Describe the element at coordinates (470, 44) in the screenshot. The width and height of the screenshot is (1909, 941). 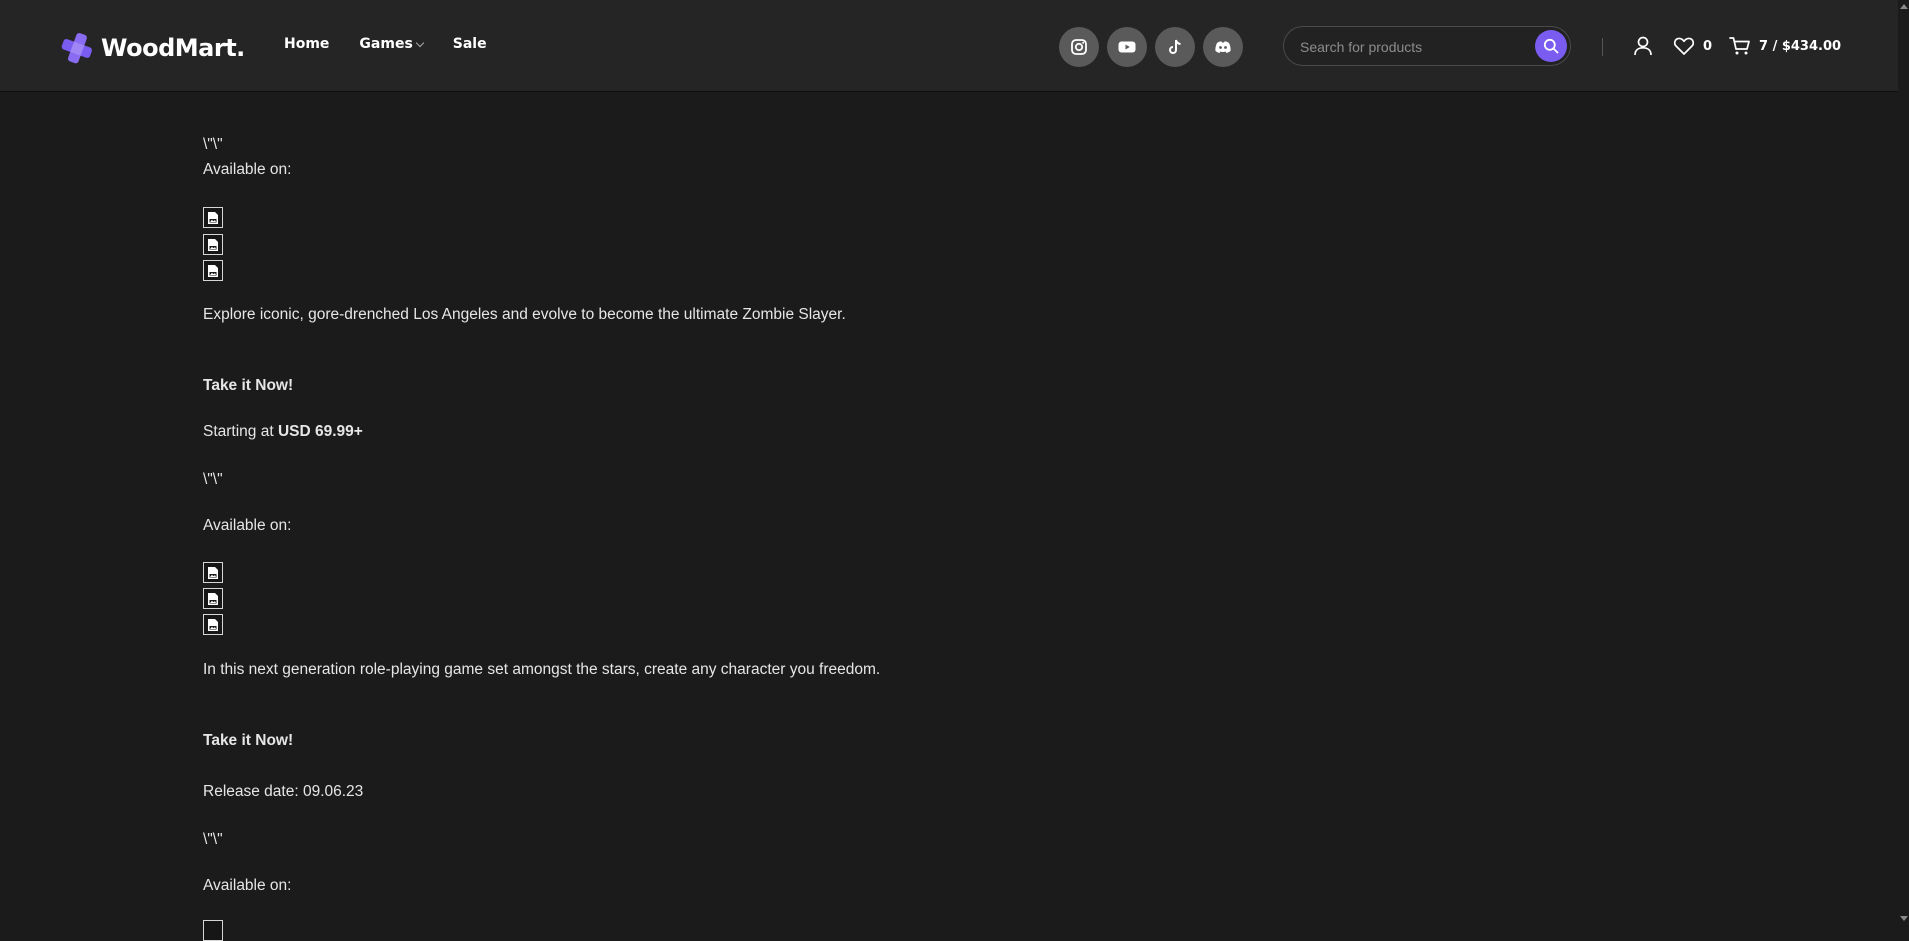
I see `nav-sale: Sale` at that location.